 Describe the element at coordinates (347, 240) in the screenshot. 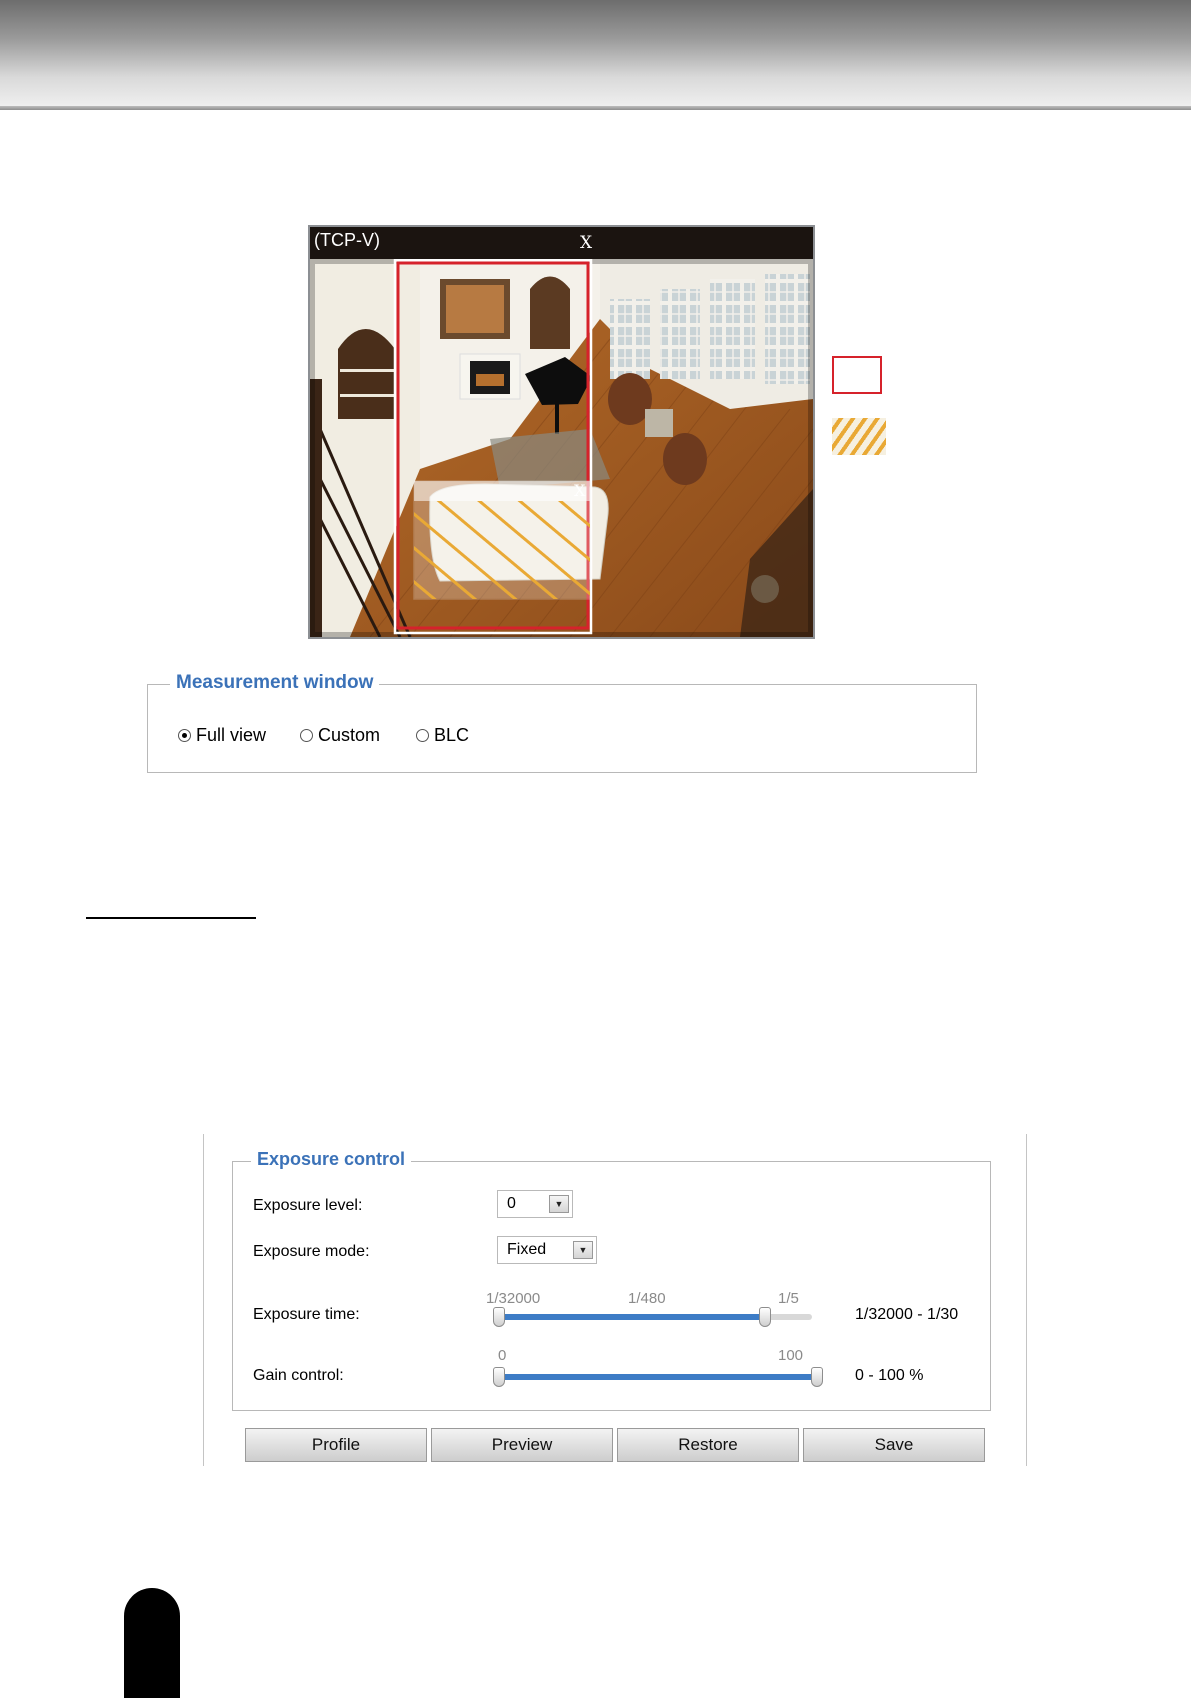

I see `camera-title: (TCP-V)` at that location.